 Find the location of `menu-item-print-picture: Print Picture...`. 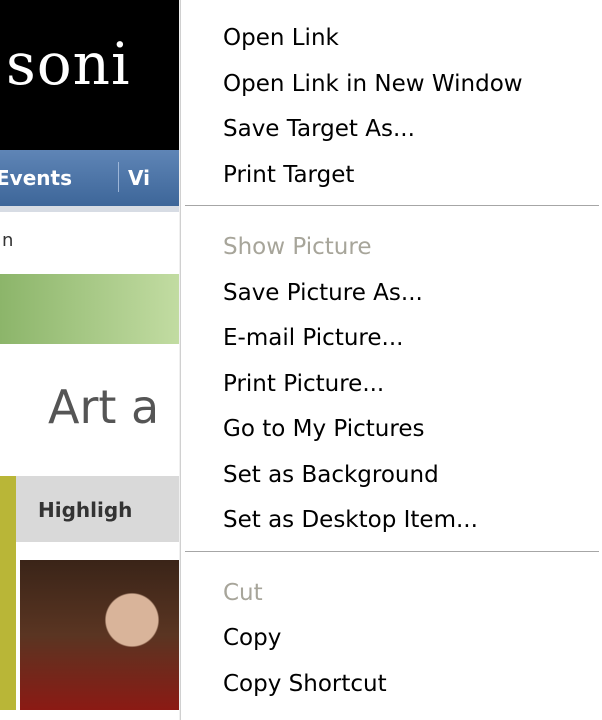

menu-item-print-picture: Print Picture... is located at coordinates (303, 384).